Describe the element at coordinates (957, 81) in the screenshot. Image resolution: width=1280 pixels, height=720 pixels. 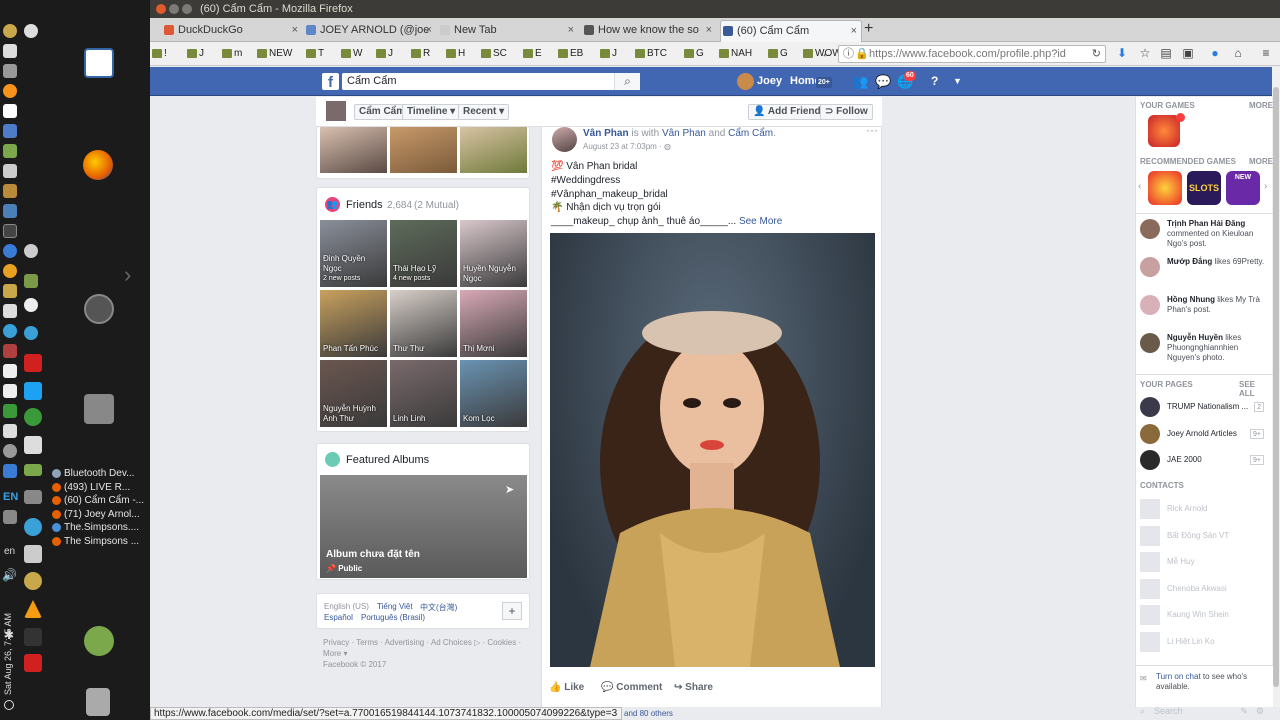
I see `chevron-down-icon: ▼` at that location.